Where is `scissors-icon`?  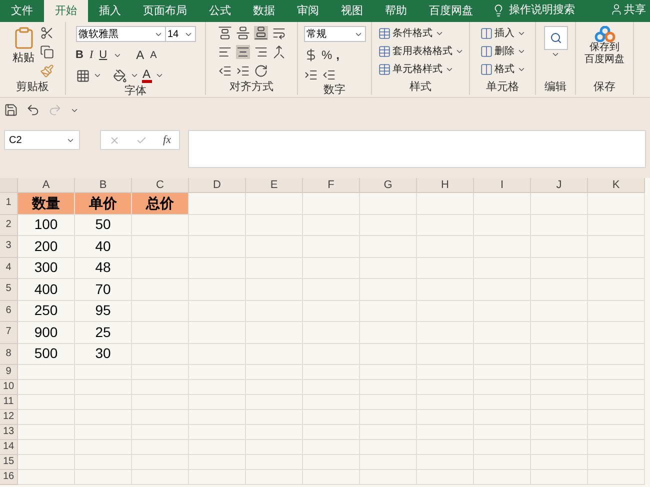 scissors-icon is located at coordinates (47, 33).